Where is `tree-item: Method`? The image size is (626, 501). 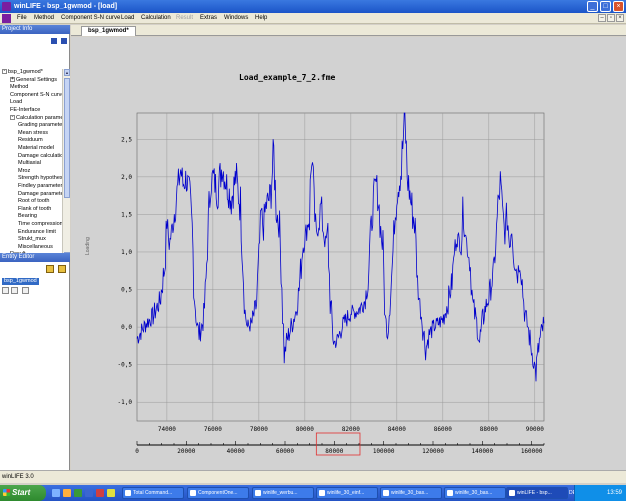 tree-item: Method is located at coordinates (19, 87).